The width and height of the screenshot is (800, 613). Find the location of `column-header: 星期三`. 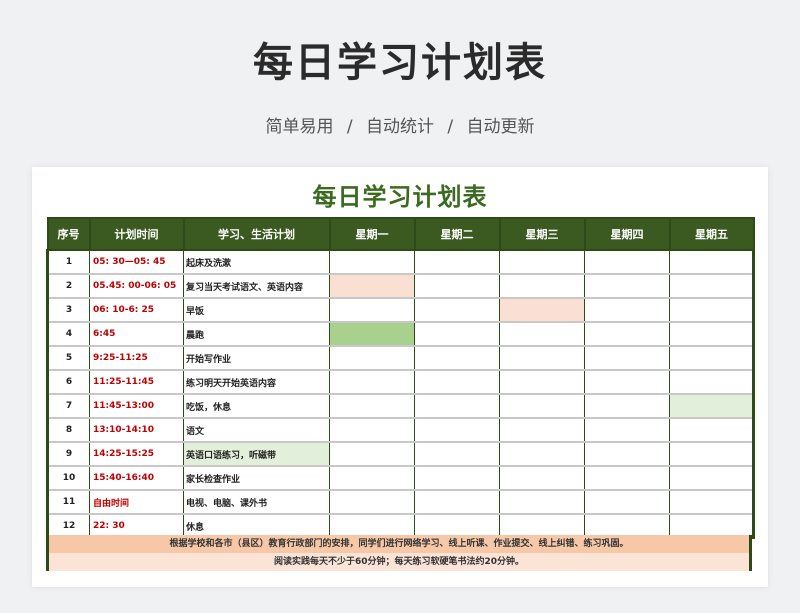

column-header: 星期三 is located at coordinates (542, 234).